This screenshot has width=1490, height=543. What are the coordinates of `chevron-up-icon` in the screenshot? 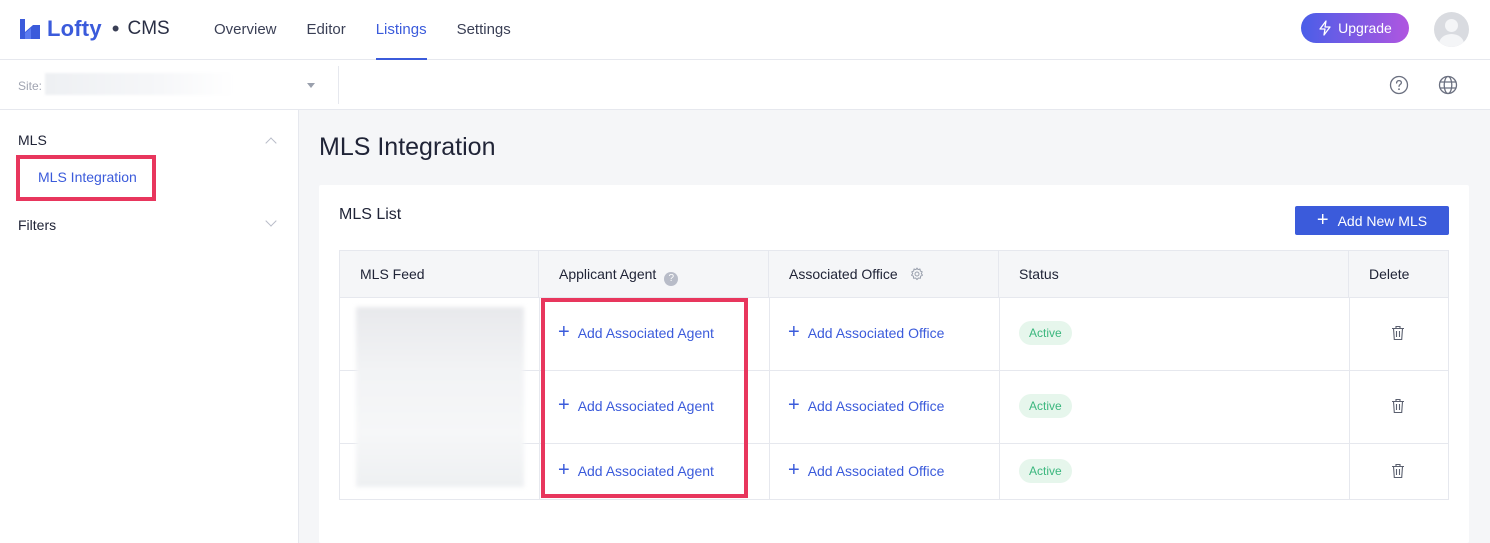 It's located at (271, 143).